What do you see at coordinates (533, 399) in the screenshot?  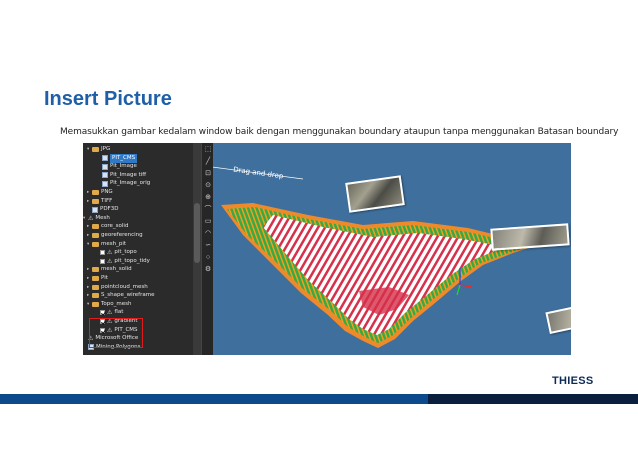 I see `footer-band-dark` at bounding box center [533, 399].